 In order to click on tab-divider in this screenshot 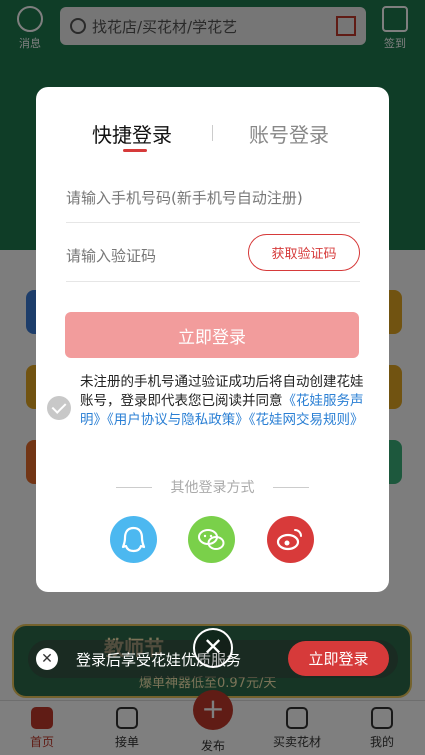, I will do `click(212, 133)`.